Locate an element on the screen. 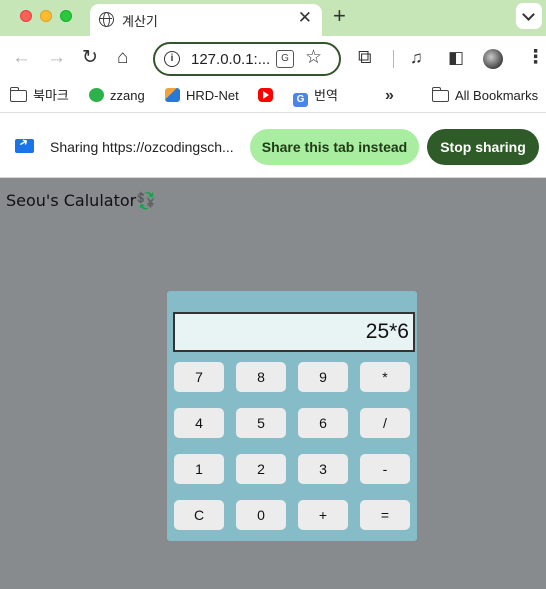 This screenshot has width=546, height=589. media-control-icon: ♫ is located at coordinates (416, 58).